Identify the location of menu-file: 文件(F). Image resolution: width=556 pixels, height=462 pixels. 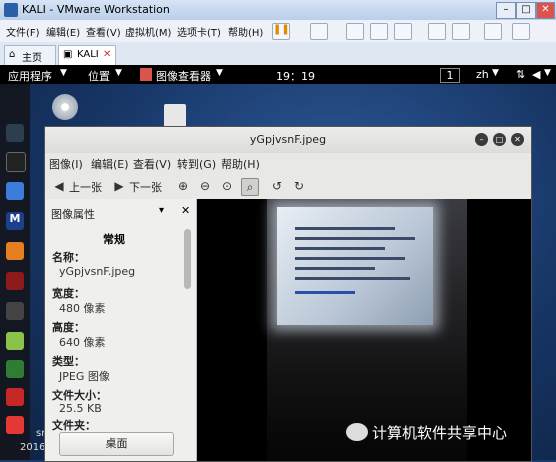
(23, 31).